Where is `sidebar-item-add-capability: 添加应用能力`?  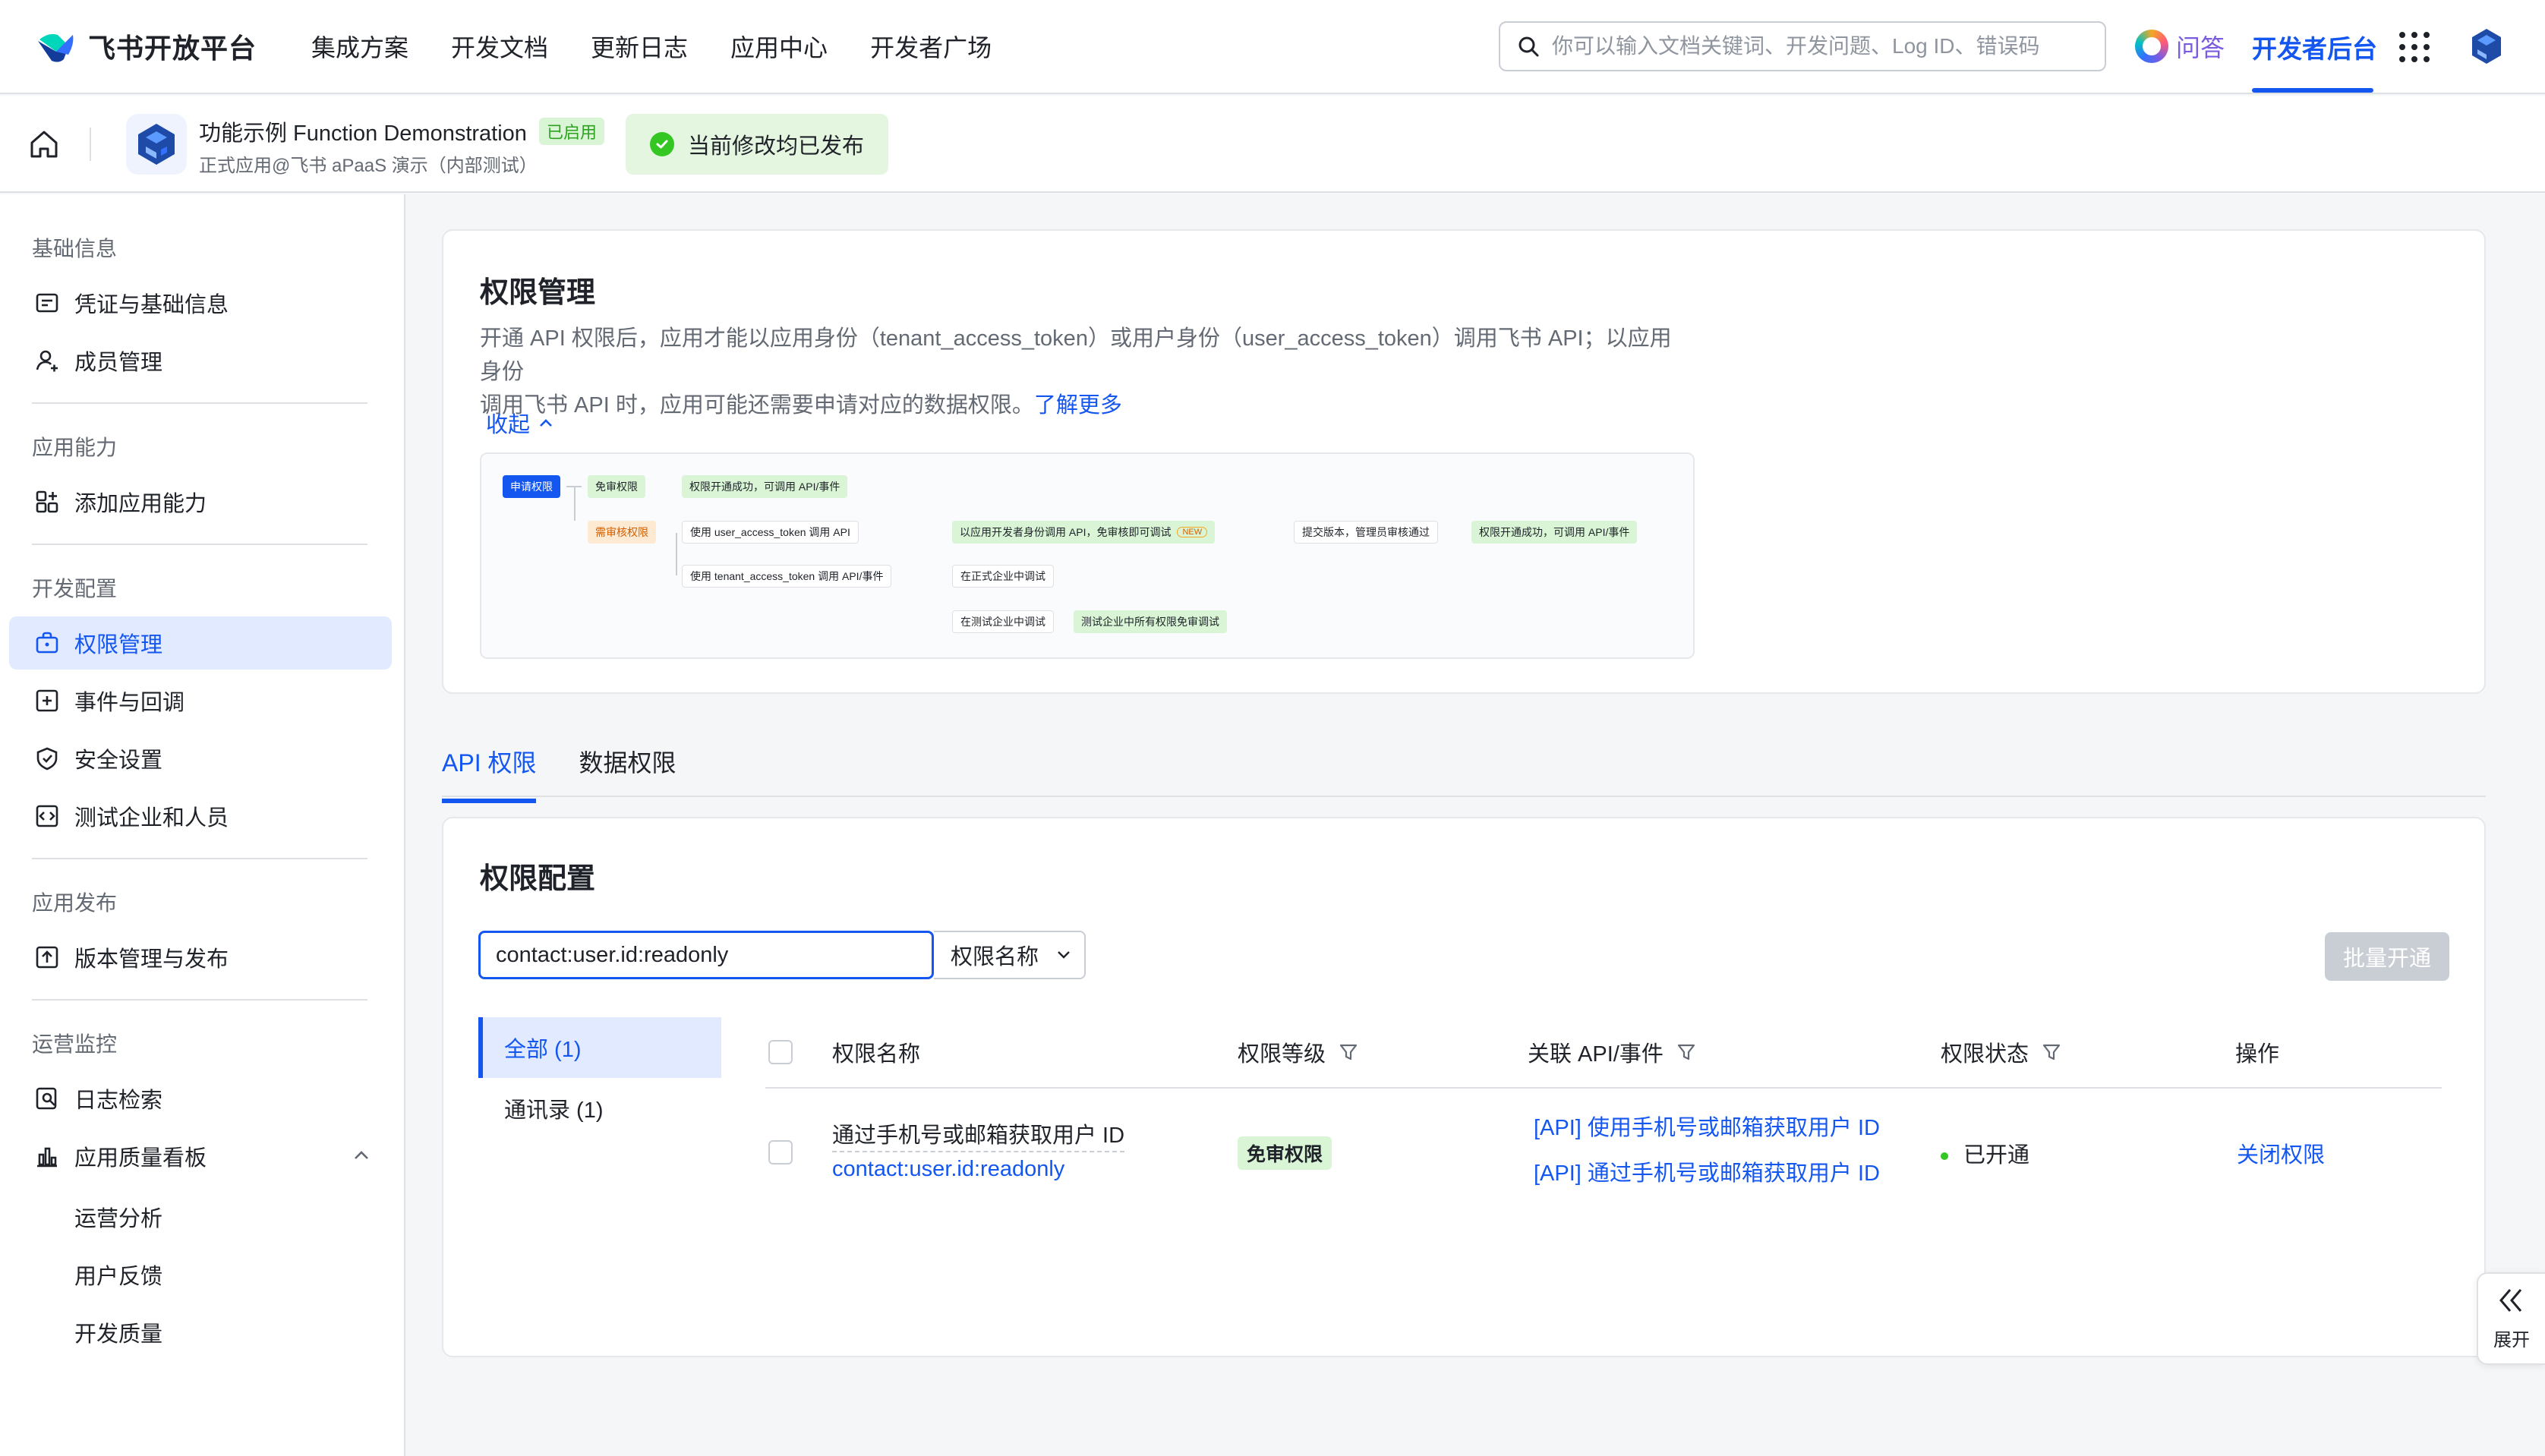
sidebar-item-add-capability: 添加应用能力 is located at coordinates (200, 501).